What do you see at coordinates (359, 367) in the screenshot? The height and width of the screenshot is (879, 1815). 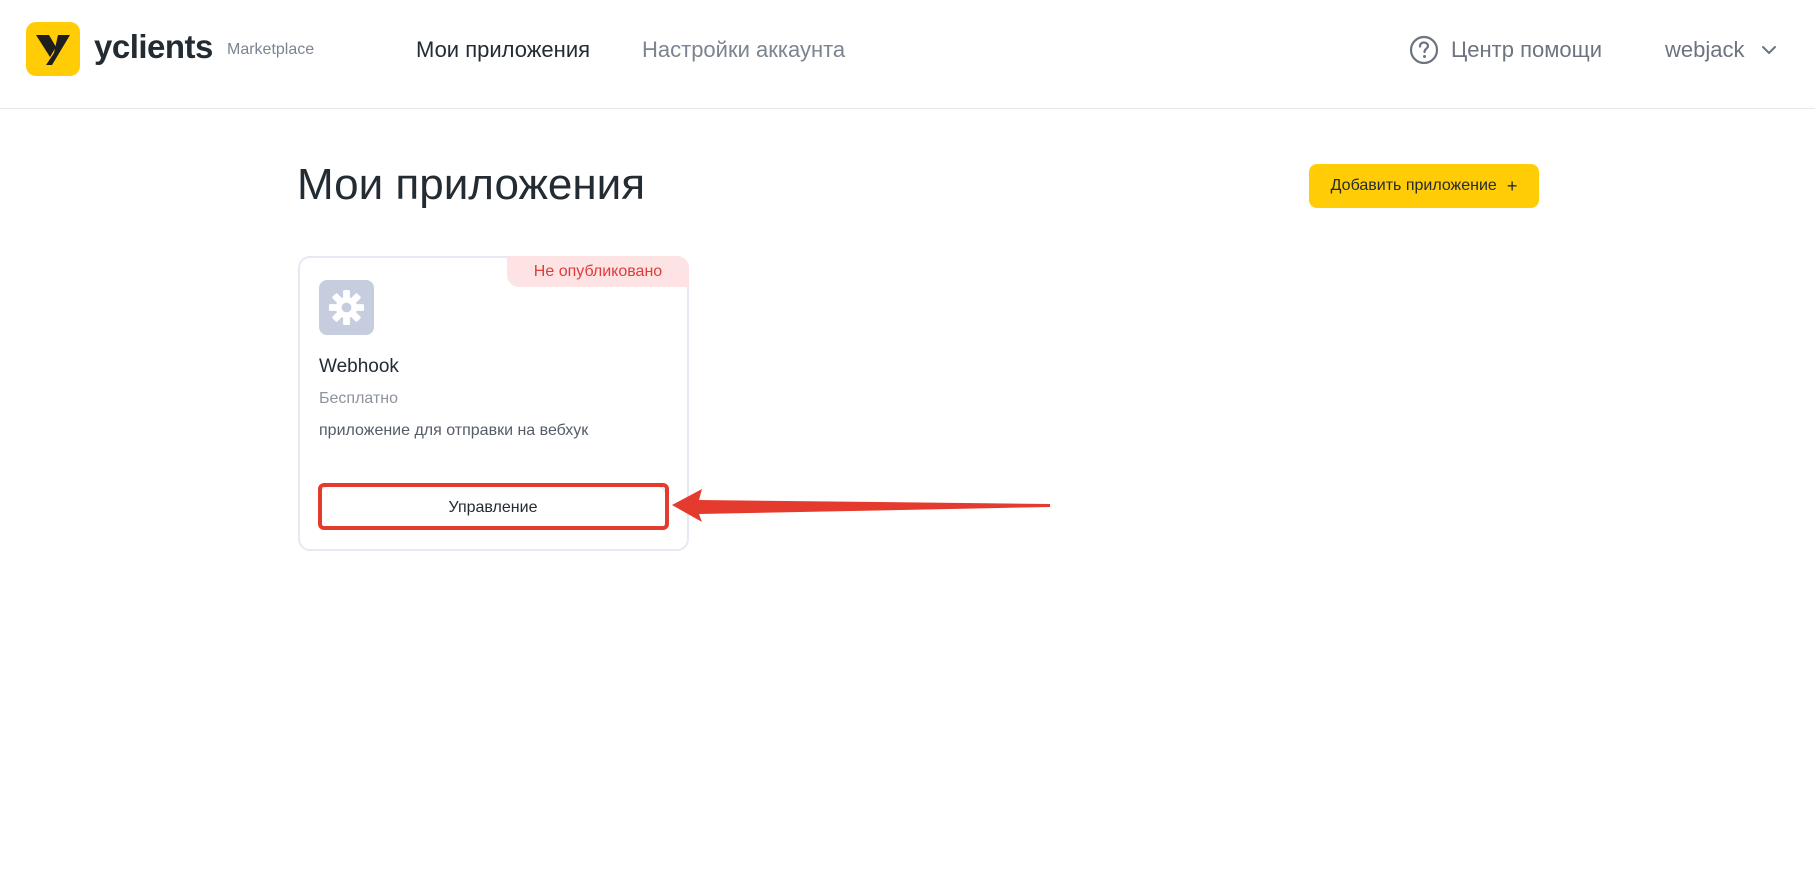 I see `app-name: Webhook` at bounding box center [359, 367].